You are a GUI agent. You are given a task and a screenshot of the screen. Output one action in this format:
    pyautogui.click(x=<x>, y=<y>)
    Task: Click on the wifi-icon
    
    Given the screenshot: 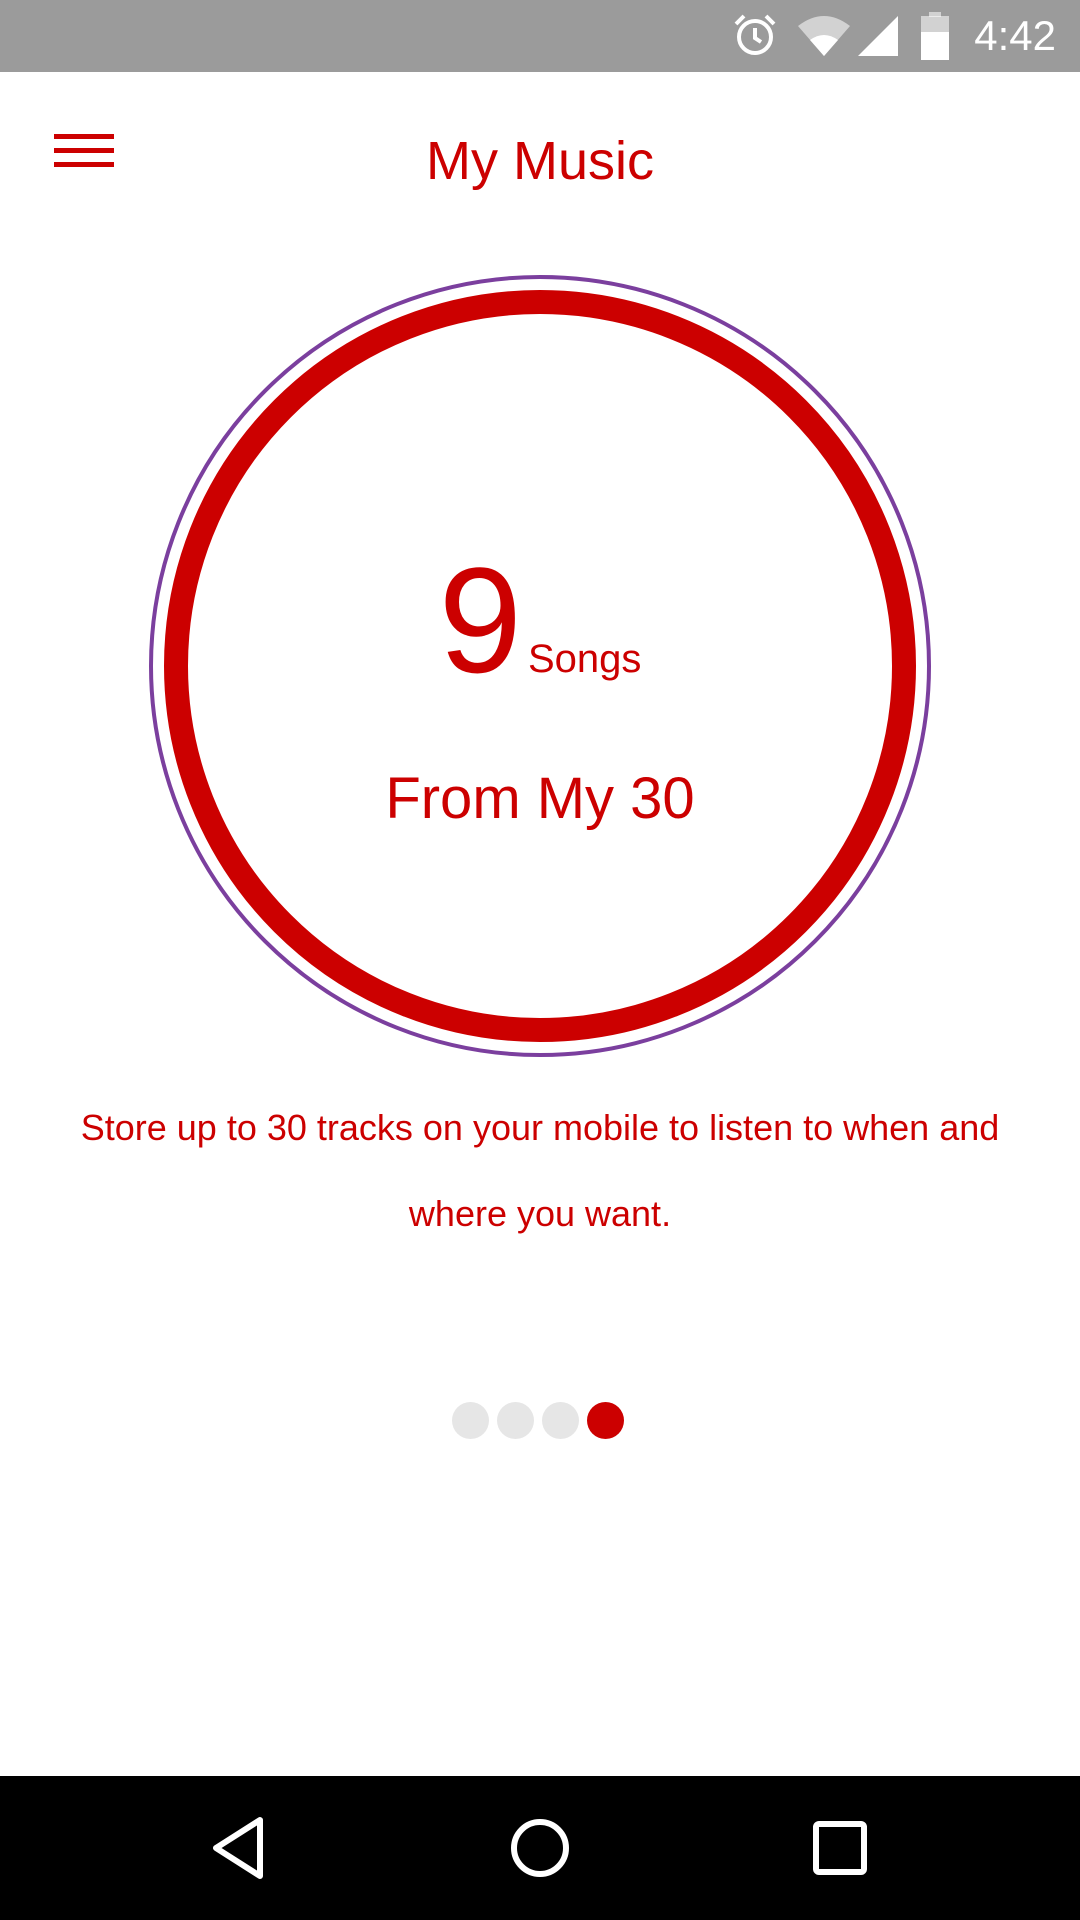 What is the action you would take?
    pyautogui.click(x=824, y=36)
    